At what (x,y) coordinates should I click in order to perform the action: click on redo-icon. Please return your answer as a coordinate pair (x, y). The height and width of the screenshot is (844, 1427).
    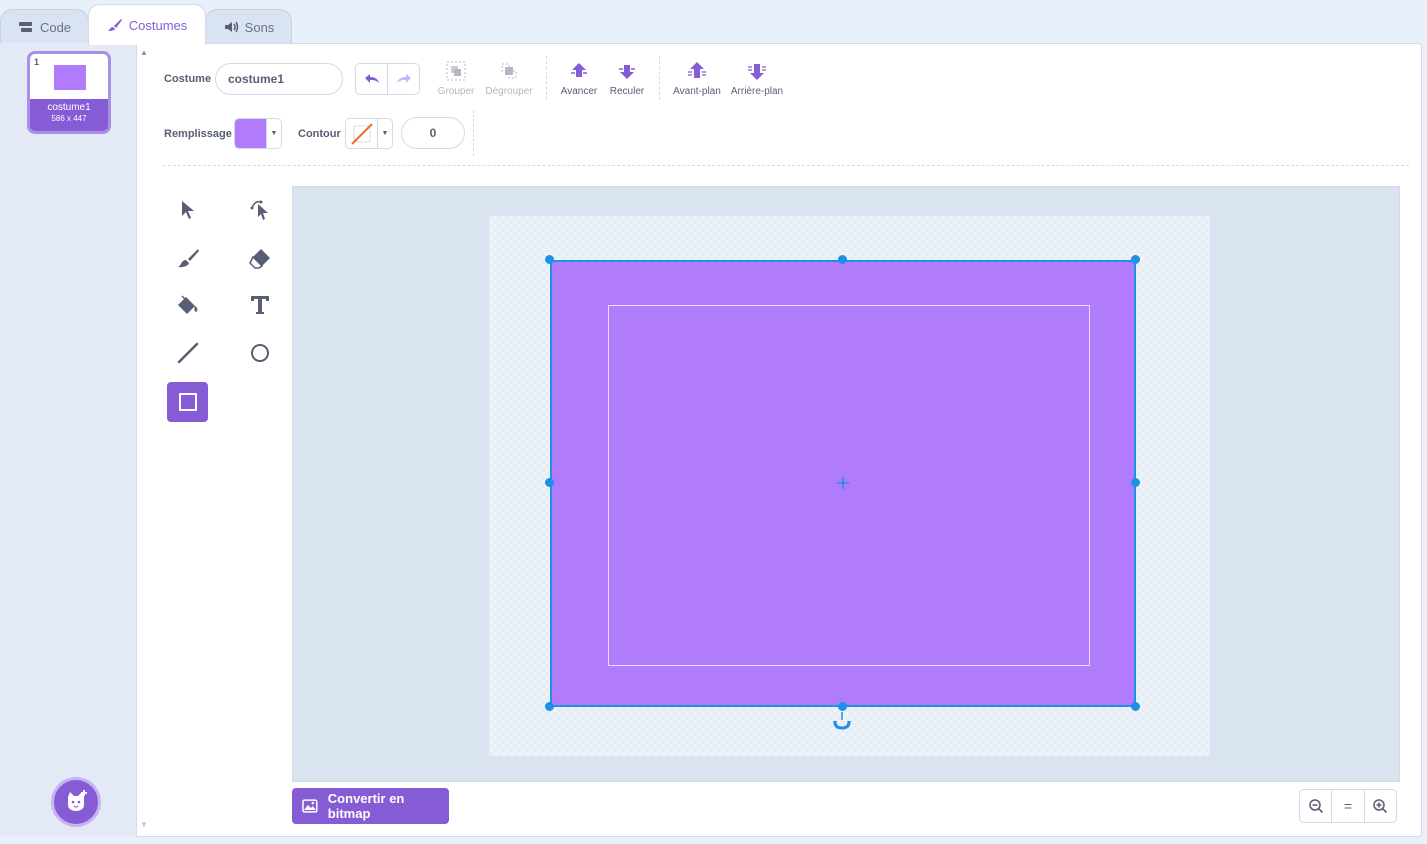
    Looking at the image, I should click on (403, 78).